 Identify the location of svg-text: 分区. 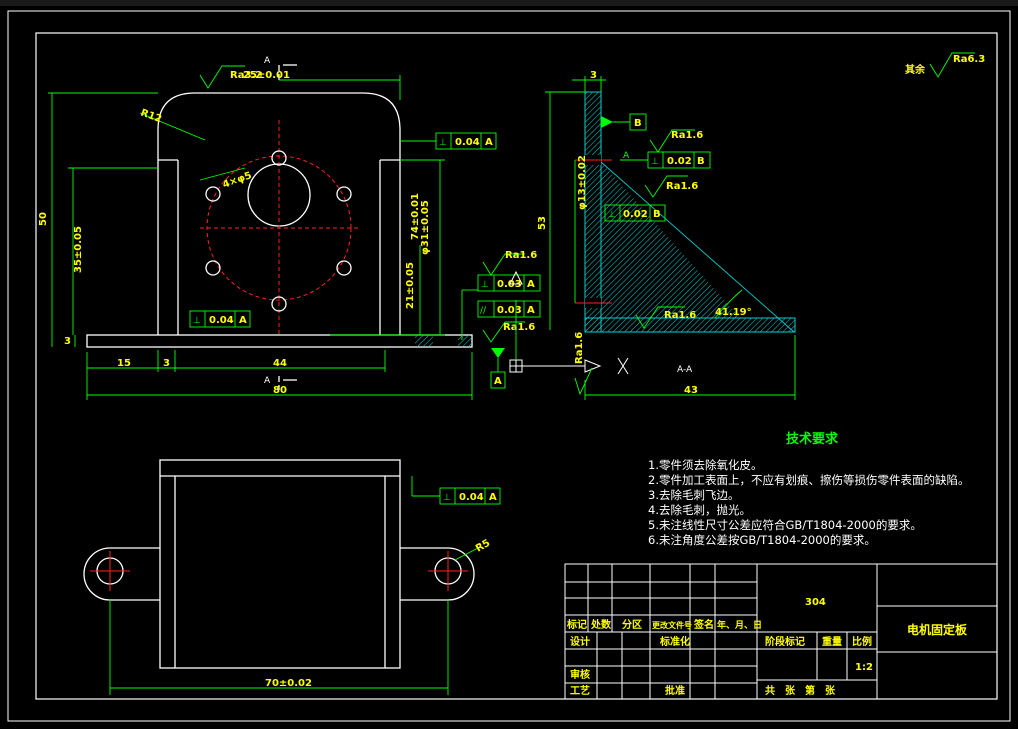
(632, 624).